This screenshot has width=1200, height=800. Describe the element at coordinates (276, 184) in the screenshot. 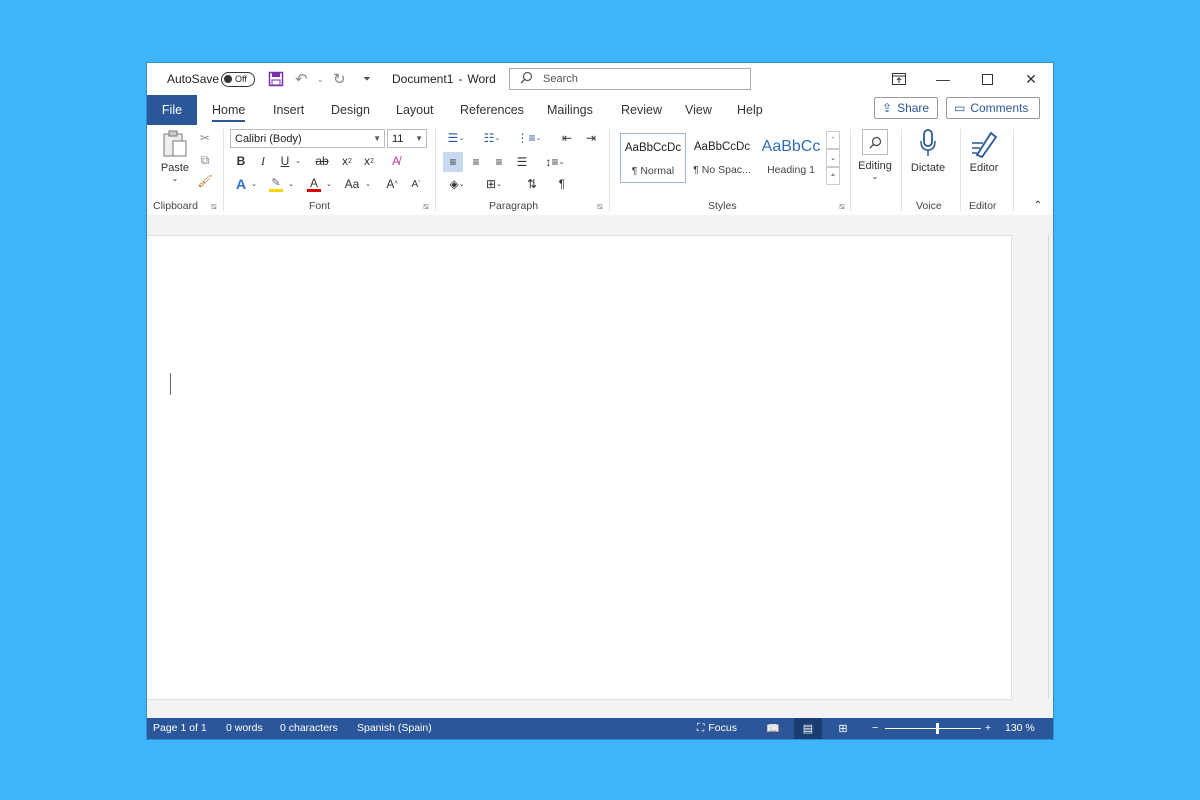

I see `highlight-color-button: ✎` at that location.